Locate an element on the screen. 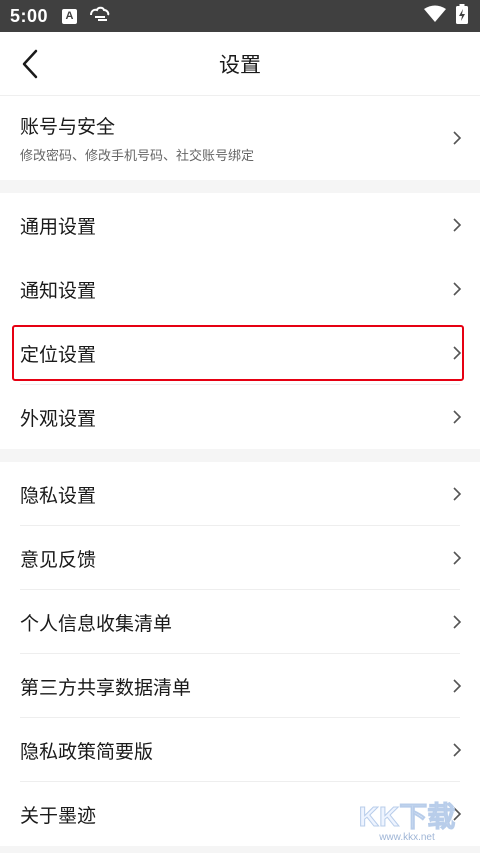 Image resolution: width=480 pixels, height=853 pixels. settings-item-label: 关于墨迹 is located at coordinates (58, 815).